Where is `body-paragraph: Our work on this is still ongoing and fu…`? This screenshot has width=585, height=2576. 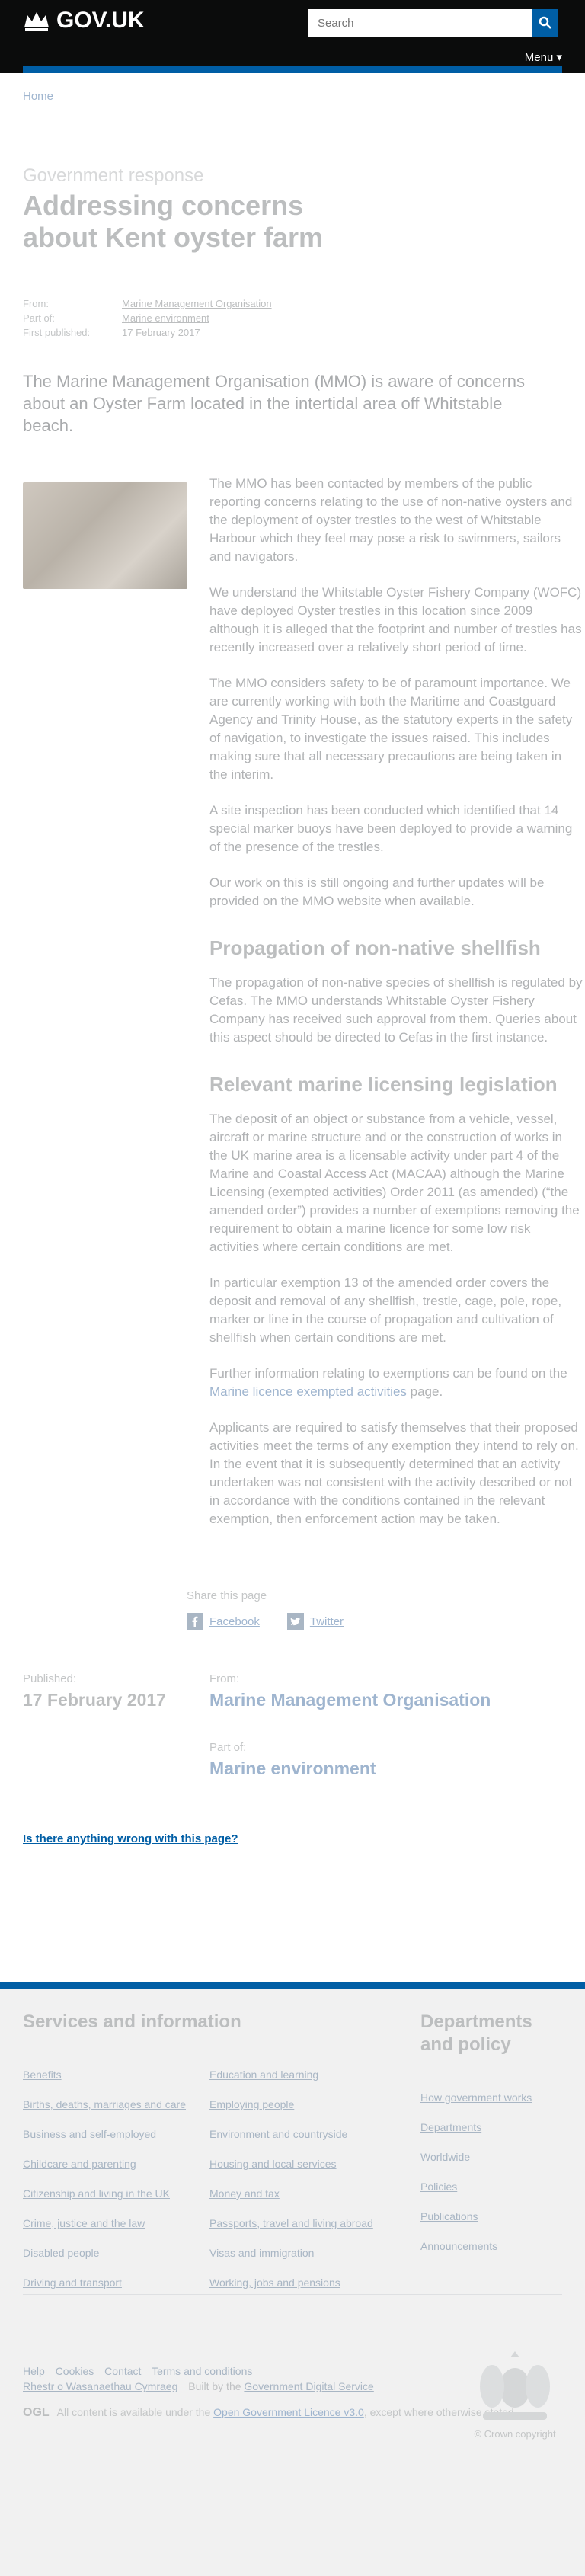 body-paragraph: Our work on this is still ongoing and fu… is located at coordinates (377, 891).